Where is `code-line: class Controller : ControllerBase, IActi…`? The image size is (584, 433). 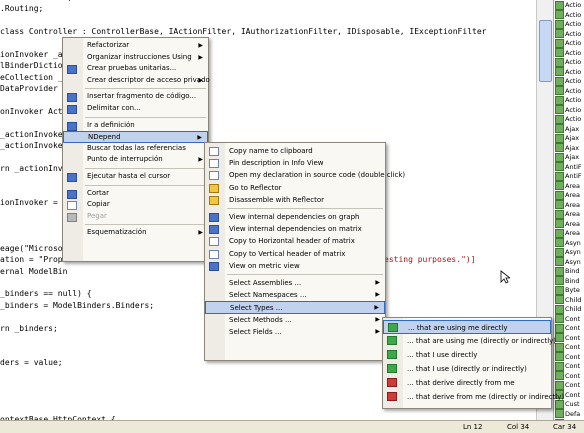 code-line: class Controller : ControllerBase, IActi… is located at coordinates (243, 31).